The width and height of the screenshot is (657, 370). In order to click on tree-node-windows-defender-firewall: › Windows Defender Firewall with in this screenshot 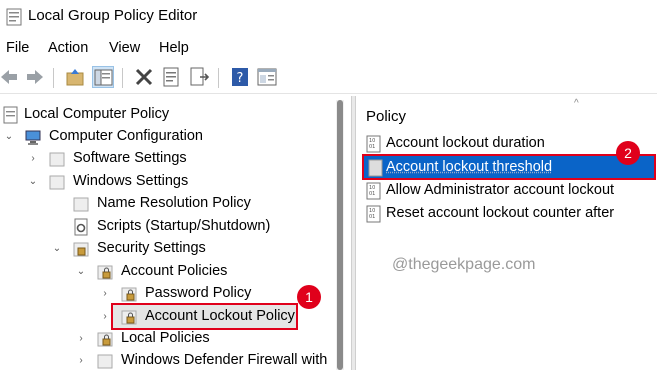, I will do `click(167, 360)`.